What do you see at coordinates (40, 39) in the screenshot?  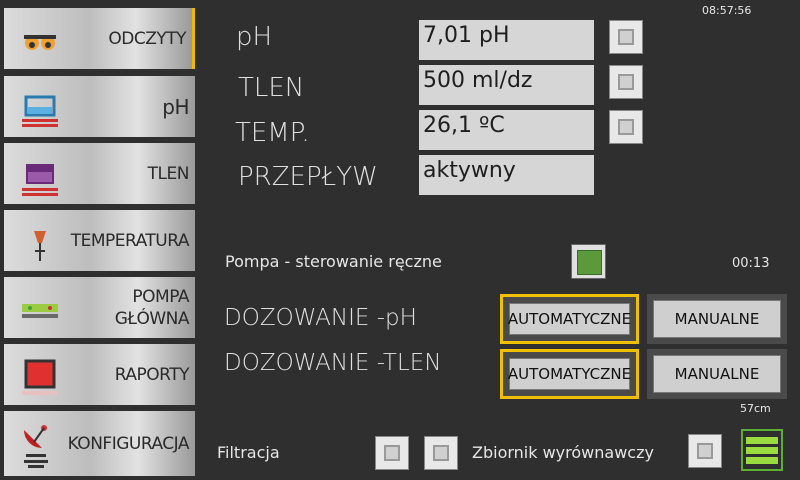 I see `readings-icon` at bounding box center [40, 39].